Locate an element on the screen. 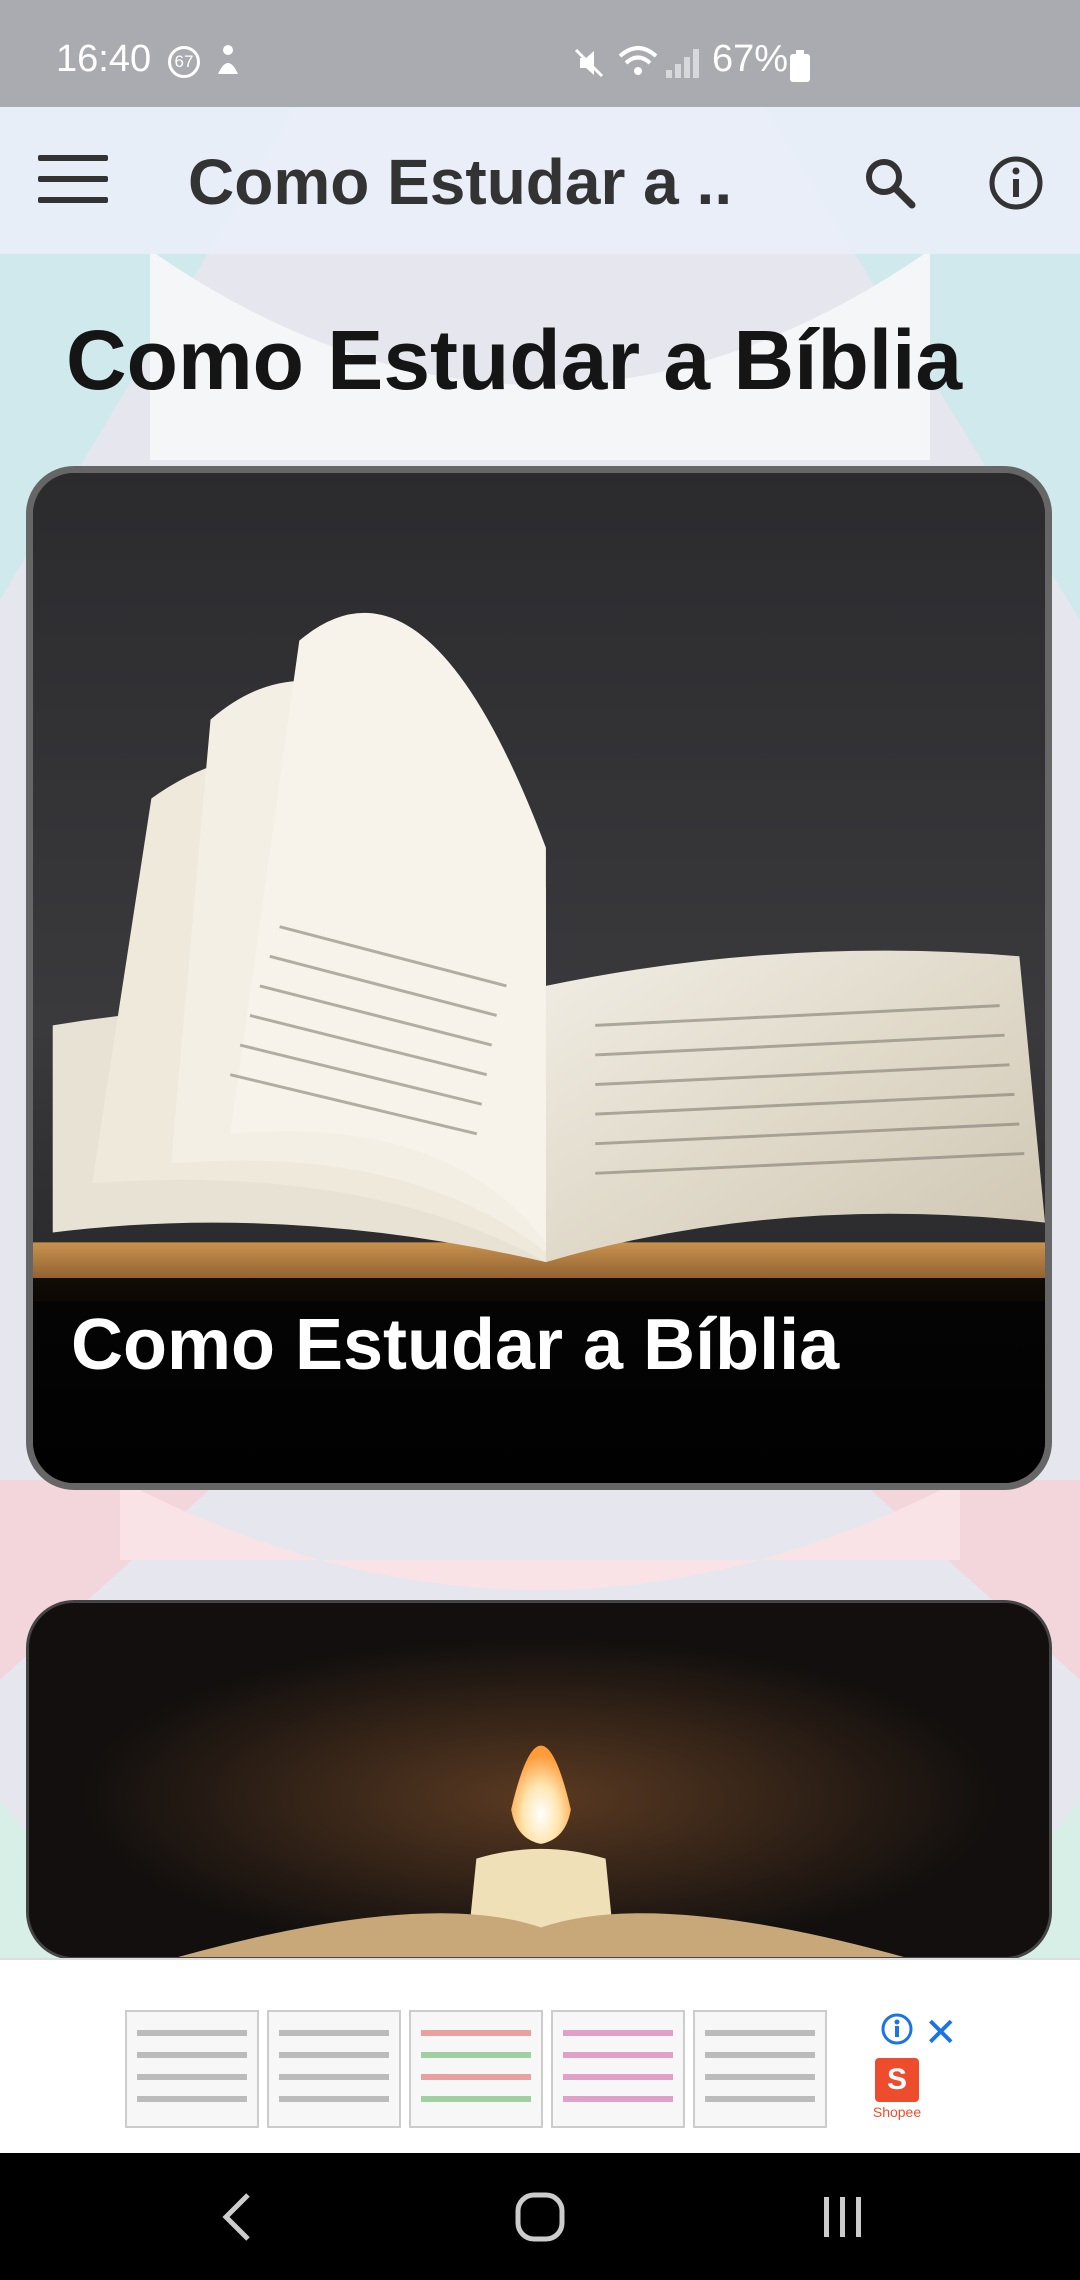  navigation-bar is located at coordinates (540, 2216).